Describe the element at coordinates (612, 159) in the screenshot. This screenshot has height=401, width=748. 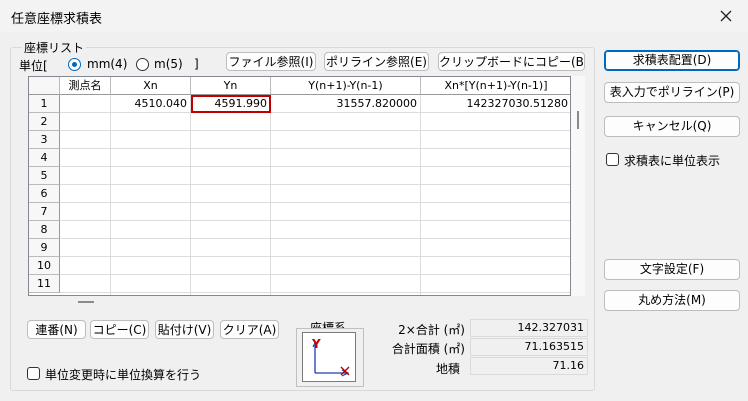
I see `show-unit-checkbox` at that location.